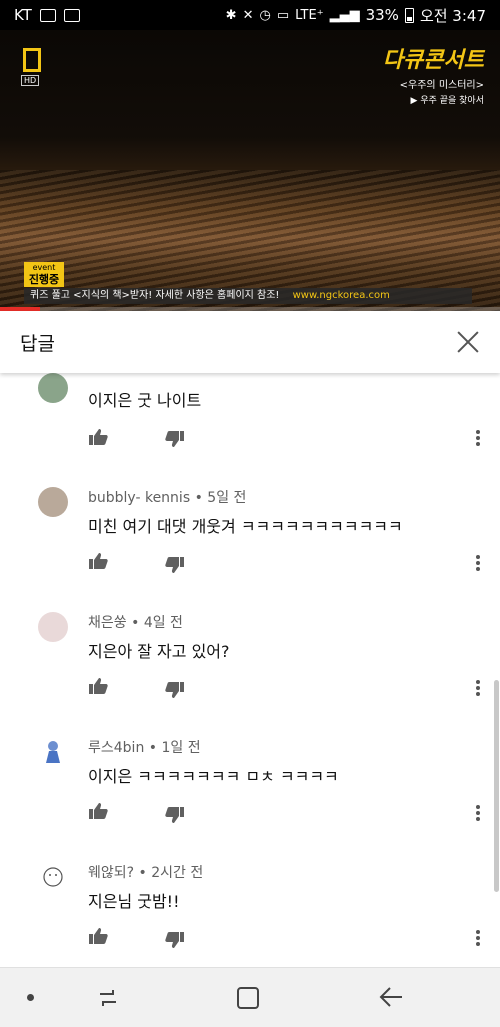 Image resolution: width=500 pixels, height=1027 pixels. I want to click on comment-item: 이지은 굿 나이트, so click(250, 417).